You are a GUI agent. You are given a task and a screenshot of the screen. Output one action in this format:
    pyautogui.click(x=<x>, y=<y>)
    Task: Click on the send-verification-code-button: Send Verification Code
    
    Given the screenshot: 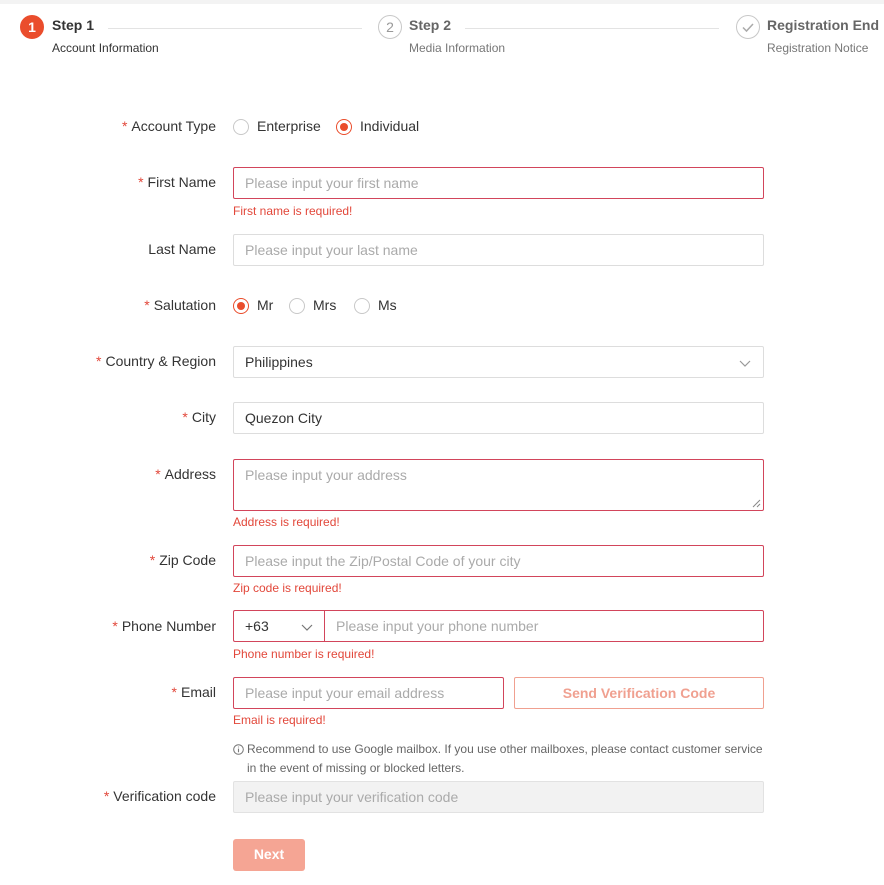 What is the action you would take?
    pyautogui.click(x=639, y=693)
    